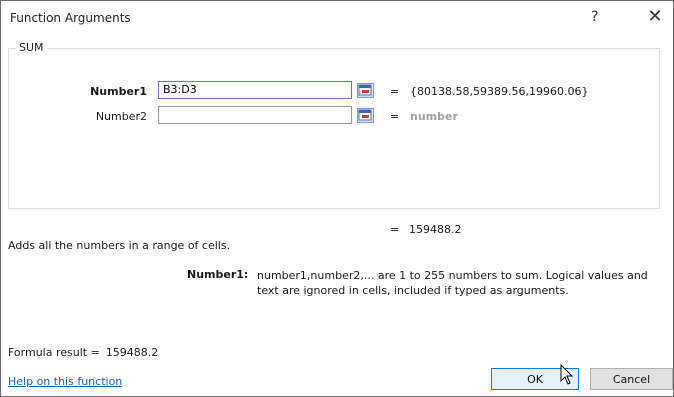 The image size is (674, 397). I want to click on help-icon: ?, so click(594, 17).